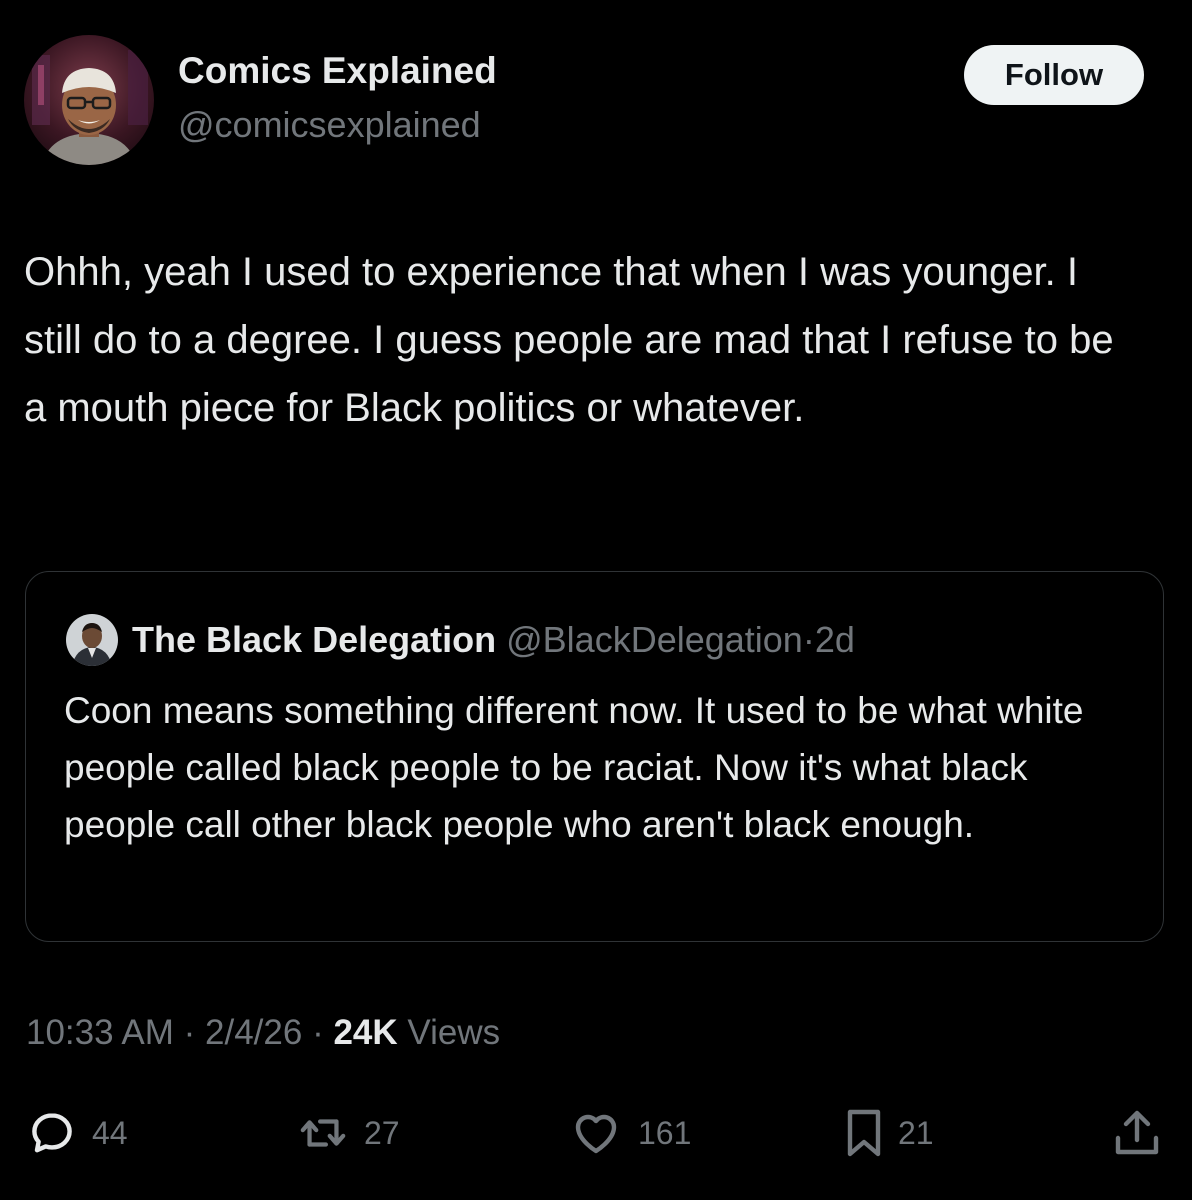 This screenshot has height=1200, width=1192. I want to click on author-avatar-image, so click(89, 100).